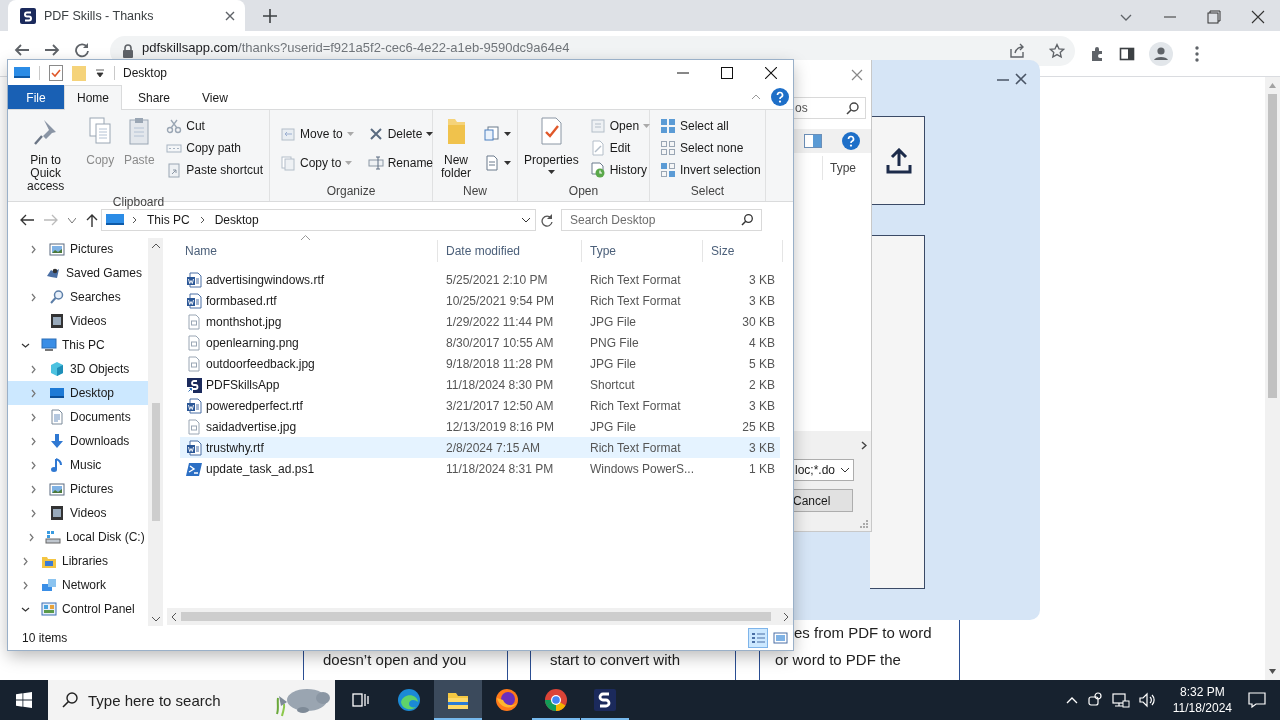 The image size is (1280, 720). Describe the element at coordinates (727, 72) in the screenshot. I see `maximize-icon` at that location.